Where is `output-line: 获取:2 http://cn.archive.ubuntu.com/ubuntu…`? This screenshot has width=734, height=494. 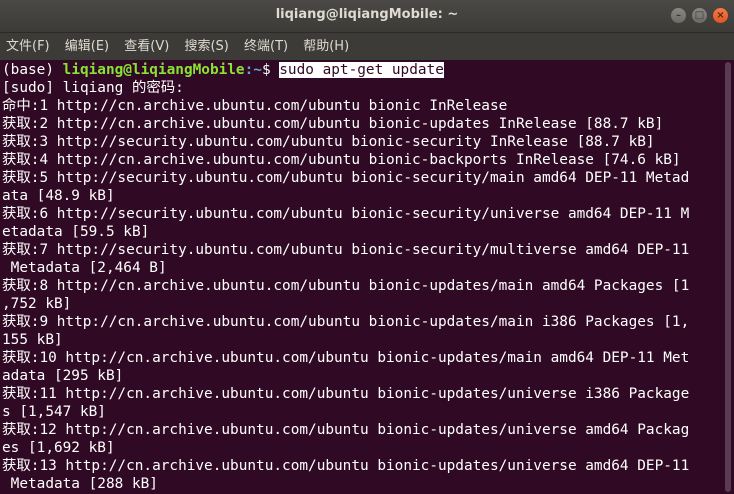
output-line: 获取:2 http://cn.archive.ubuntu.com/ubuntu… is located at coordinates (333, 124).